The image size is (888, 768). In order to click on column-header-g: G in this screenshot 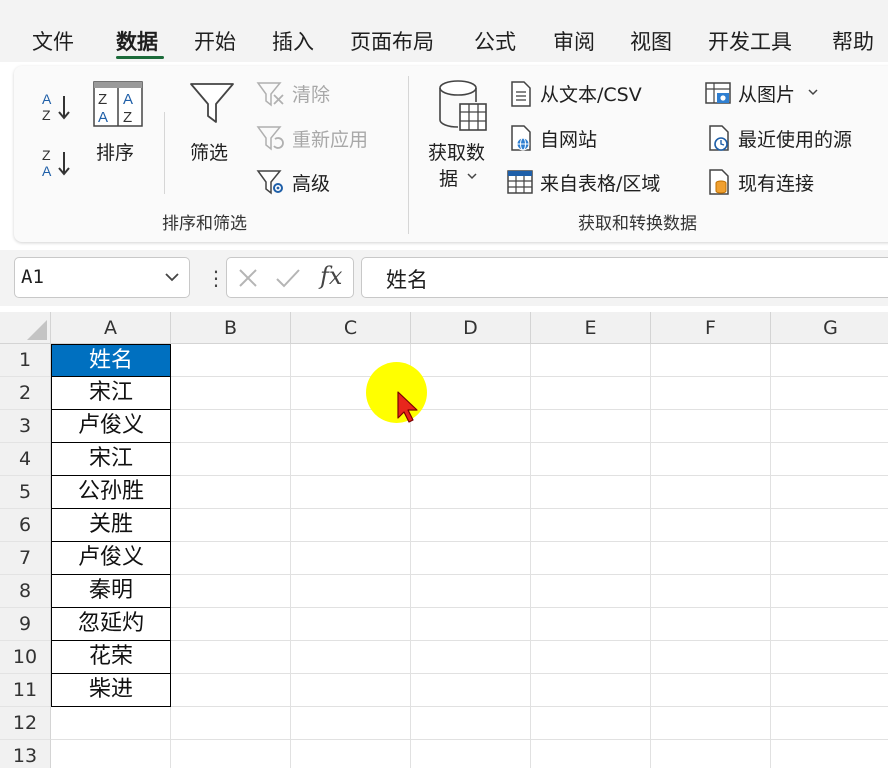, I will do `click(829, 328)`.